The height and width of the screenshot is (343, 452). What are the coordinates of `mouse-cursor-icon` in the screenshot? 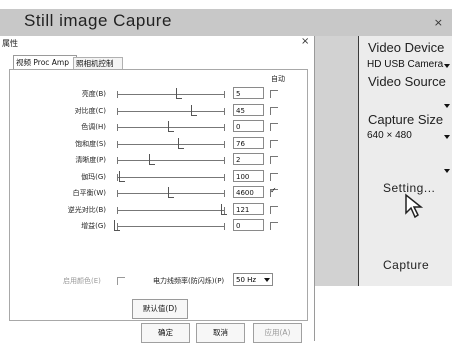 It's located at (414, 206).